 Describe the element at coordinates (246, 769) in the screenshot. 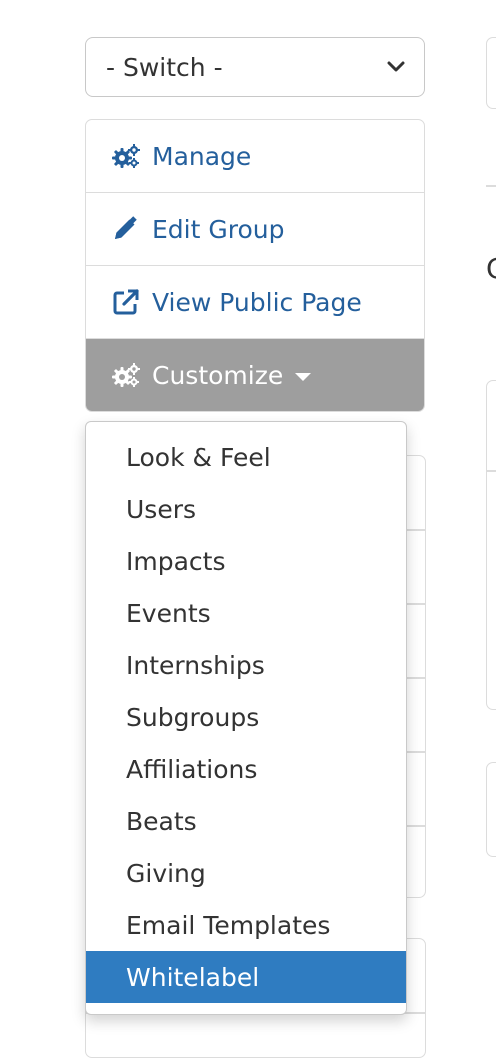

I see `menu-item-affiliations: Affiliations` at that location.